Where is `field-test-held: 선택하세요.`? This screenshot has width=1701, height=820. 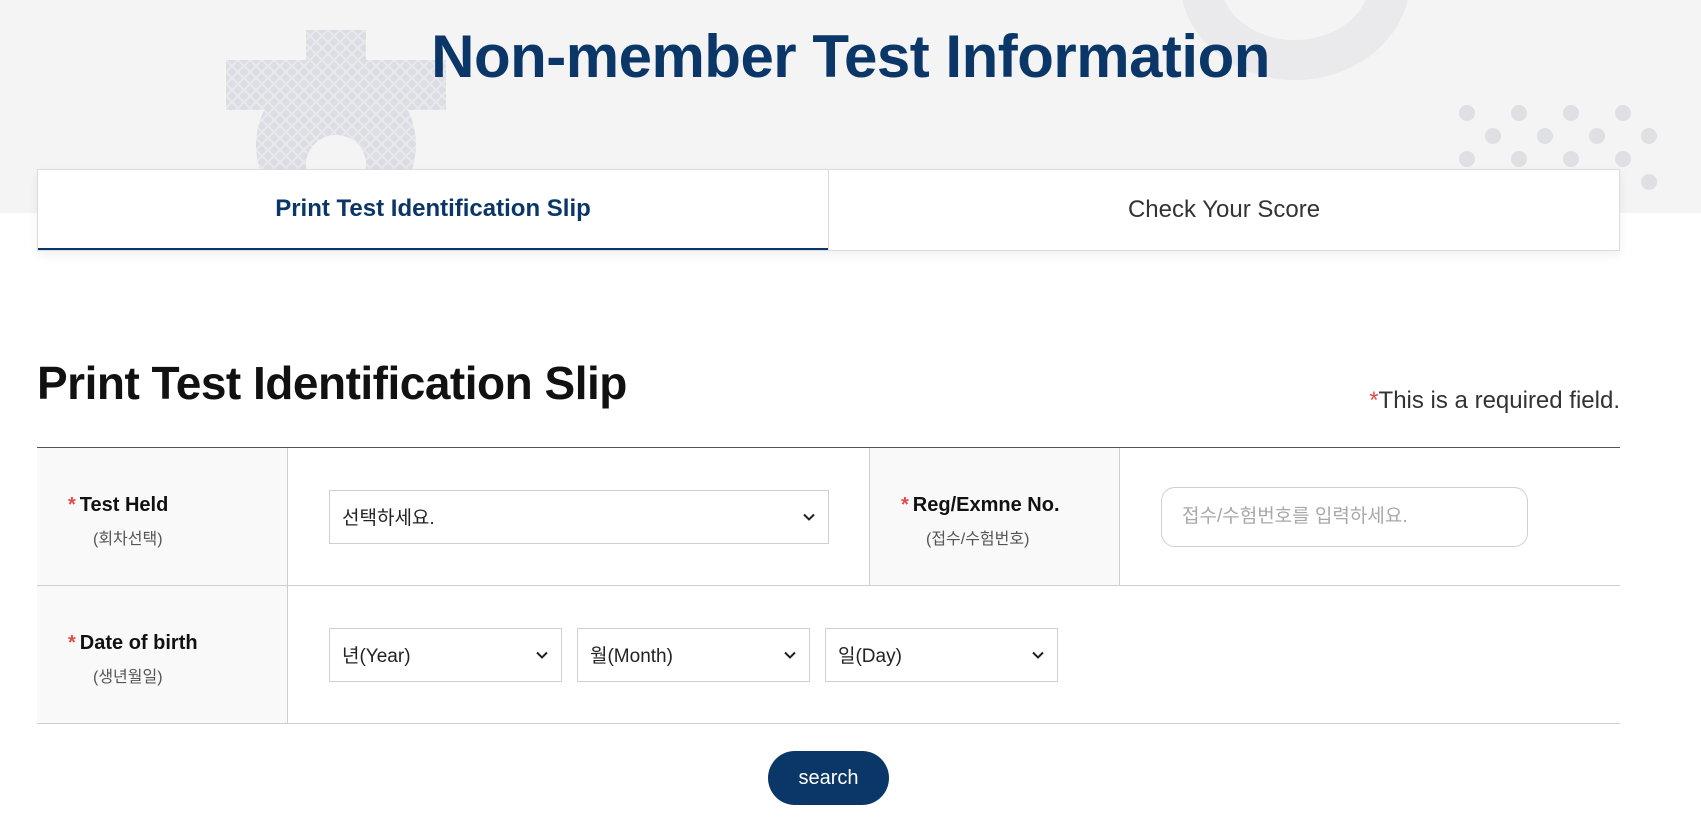 field-test-held: 선택하세요. is located at coordinates (578, 516).